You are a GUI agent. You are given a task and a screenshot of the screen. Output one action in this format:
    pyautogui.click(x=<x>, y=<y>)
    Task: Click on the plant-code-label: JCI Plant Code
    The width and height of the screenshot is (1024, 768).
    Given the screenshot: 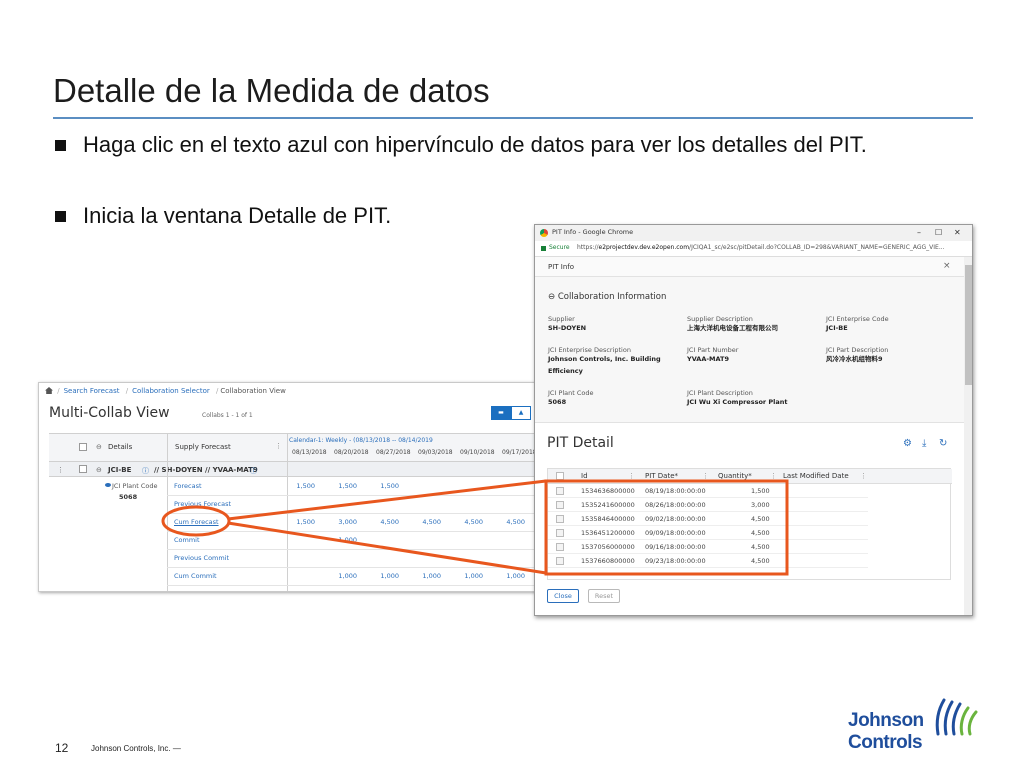 What is the action you would take?
    pyautogui.click(x=135, y=486)
    